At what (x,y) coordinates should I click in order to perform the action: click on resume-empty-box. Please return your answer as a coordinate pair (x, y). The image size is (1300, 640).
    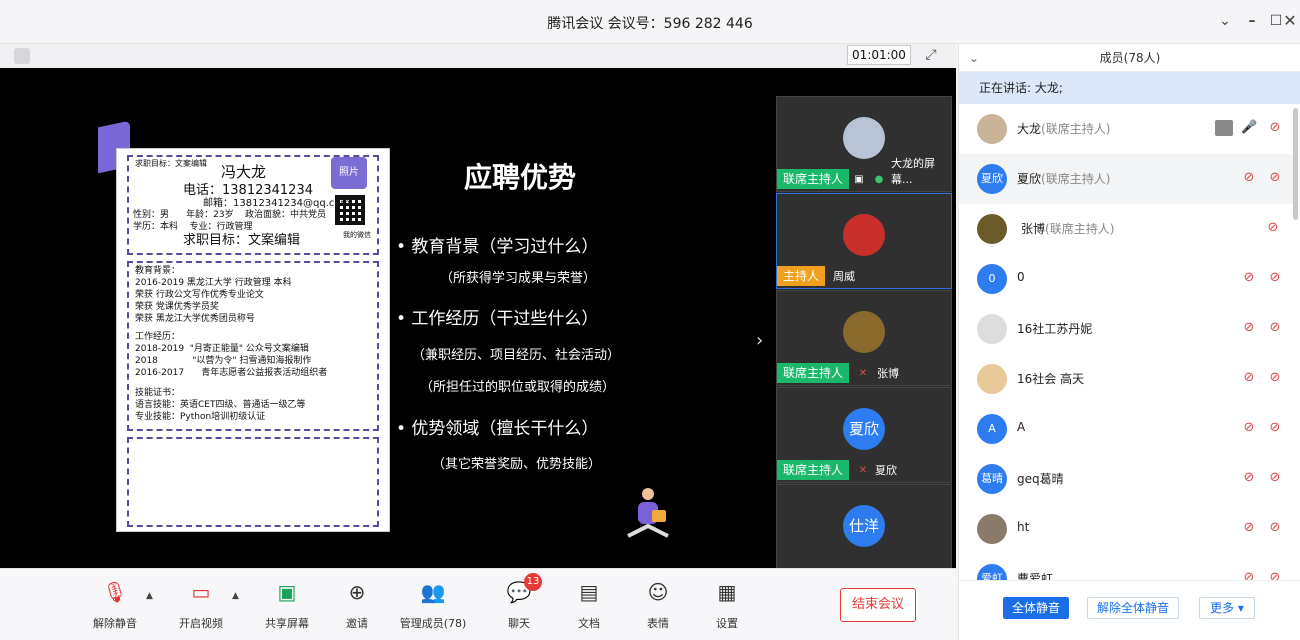
    Looking at the image, I should click on (253, 482).